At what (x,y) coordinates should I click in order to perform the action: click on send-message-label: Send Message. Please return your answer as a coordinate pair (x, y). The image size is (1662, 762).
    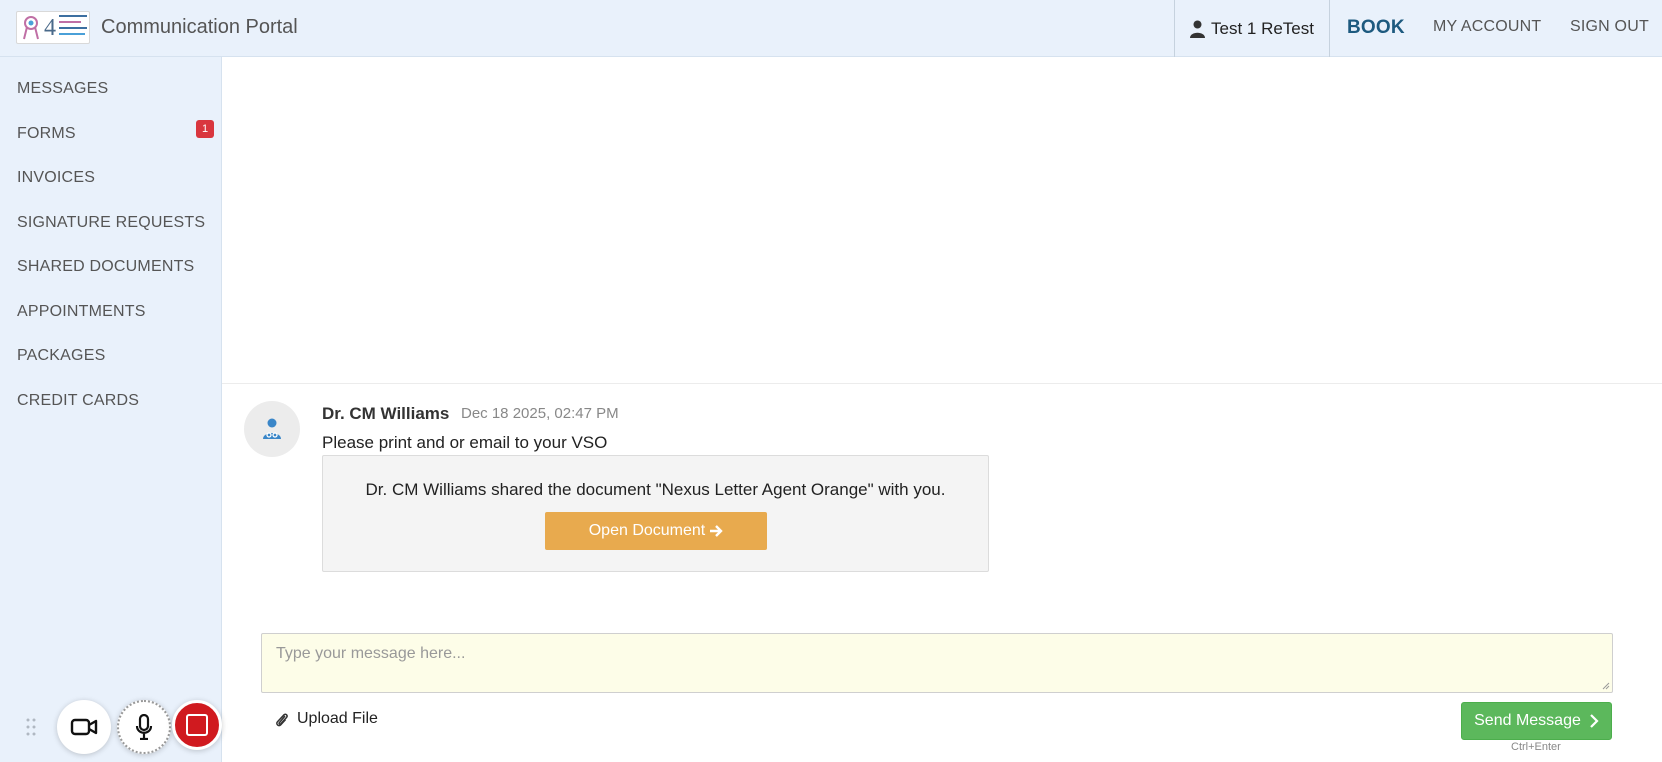
    Looking at the image, I should click on (1527, 720).